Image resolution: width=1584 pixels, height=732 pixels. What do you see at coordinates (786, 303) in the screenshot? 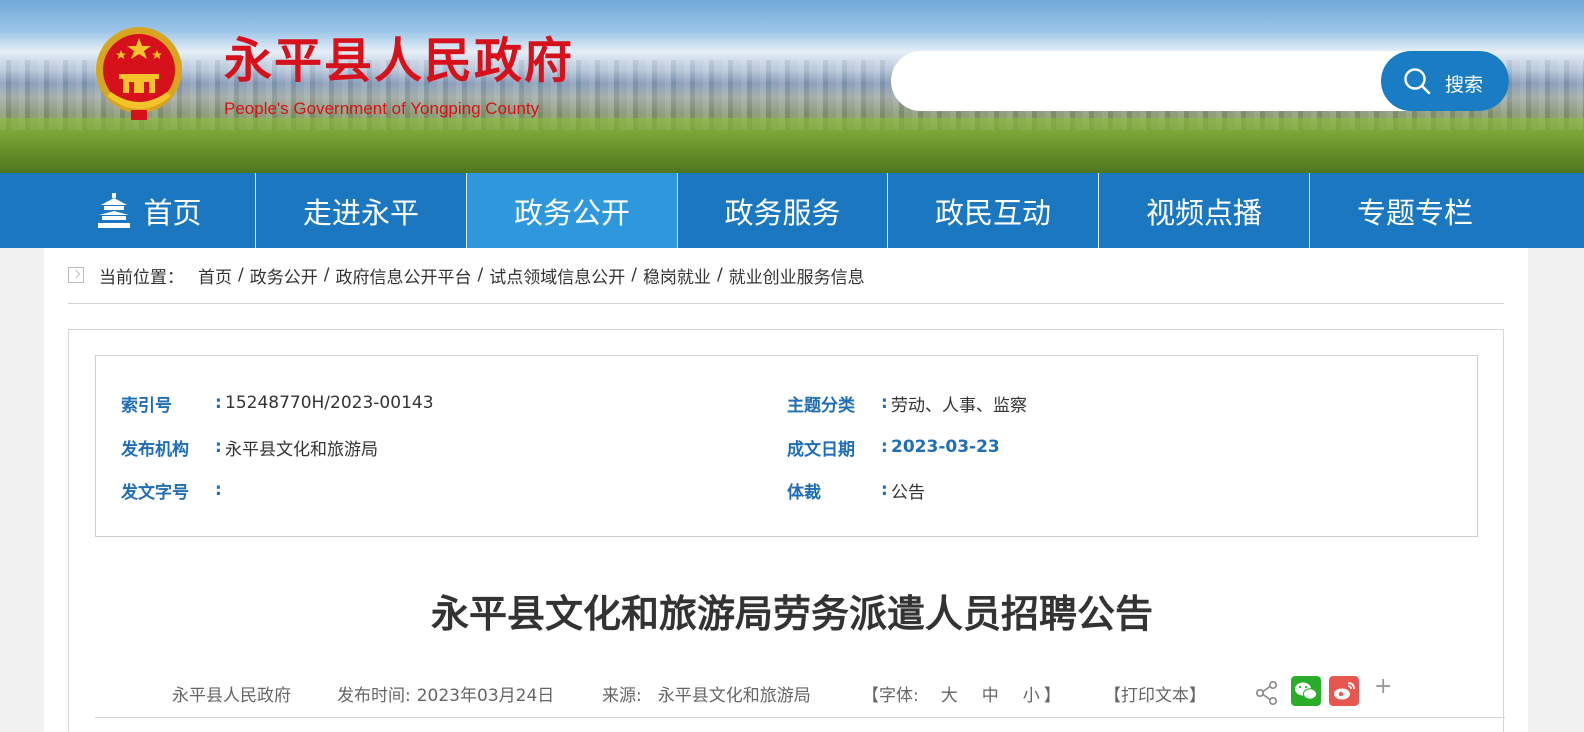
I see `breadcrumb-divider` at bounding box center [786, 303].